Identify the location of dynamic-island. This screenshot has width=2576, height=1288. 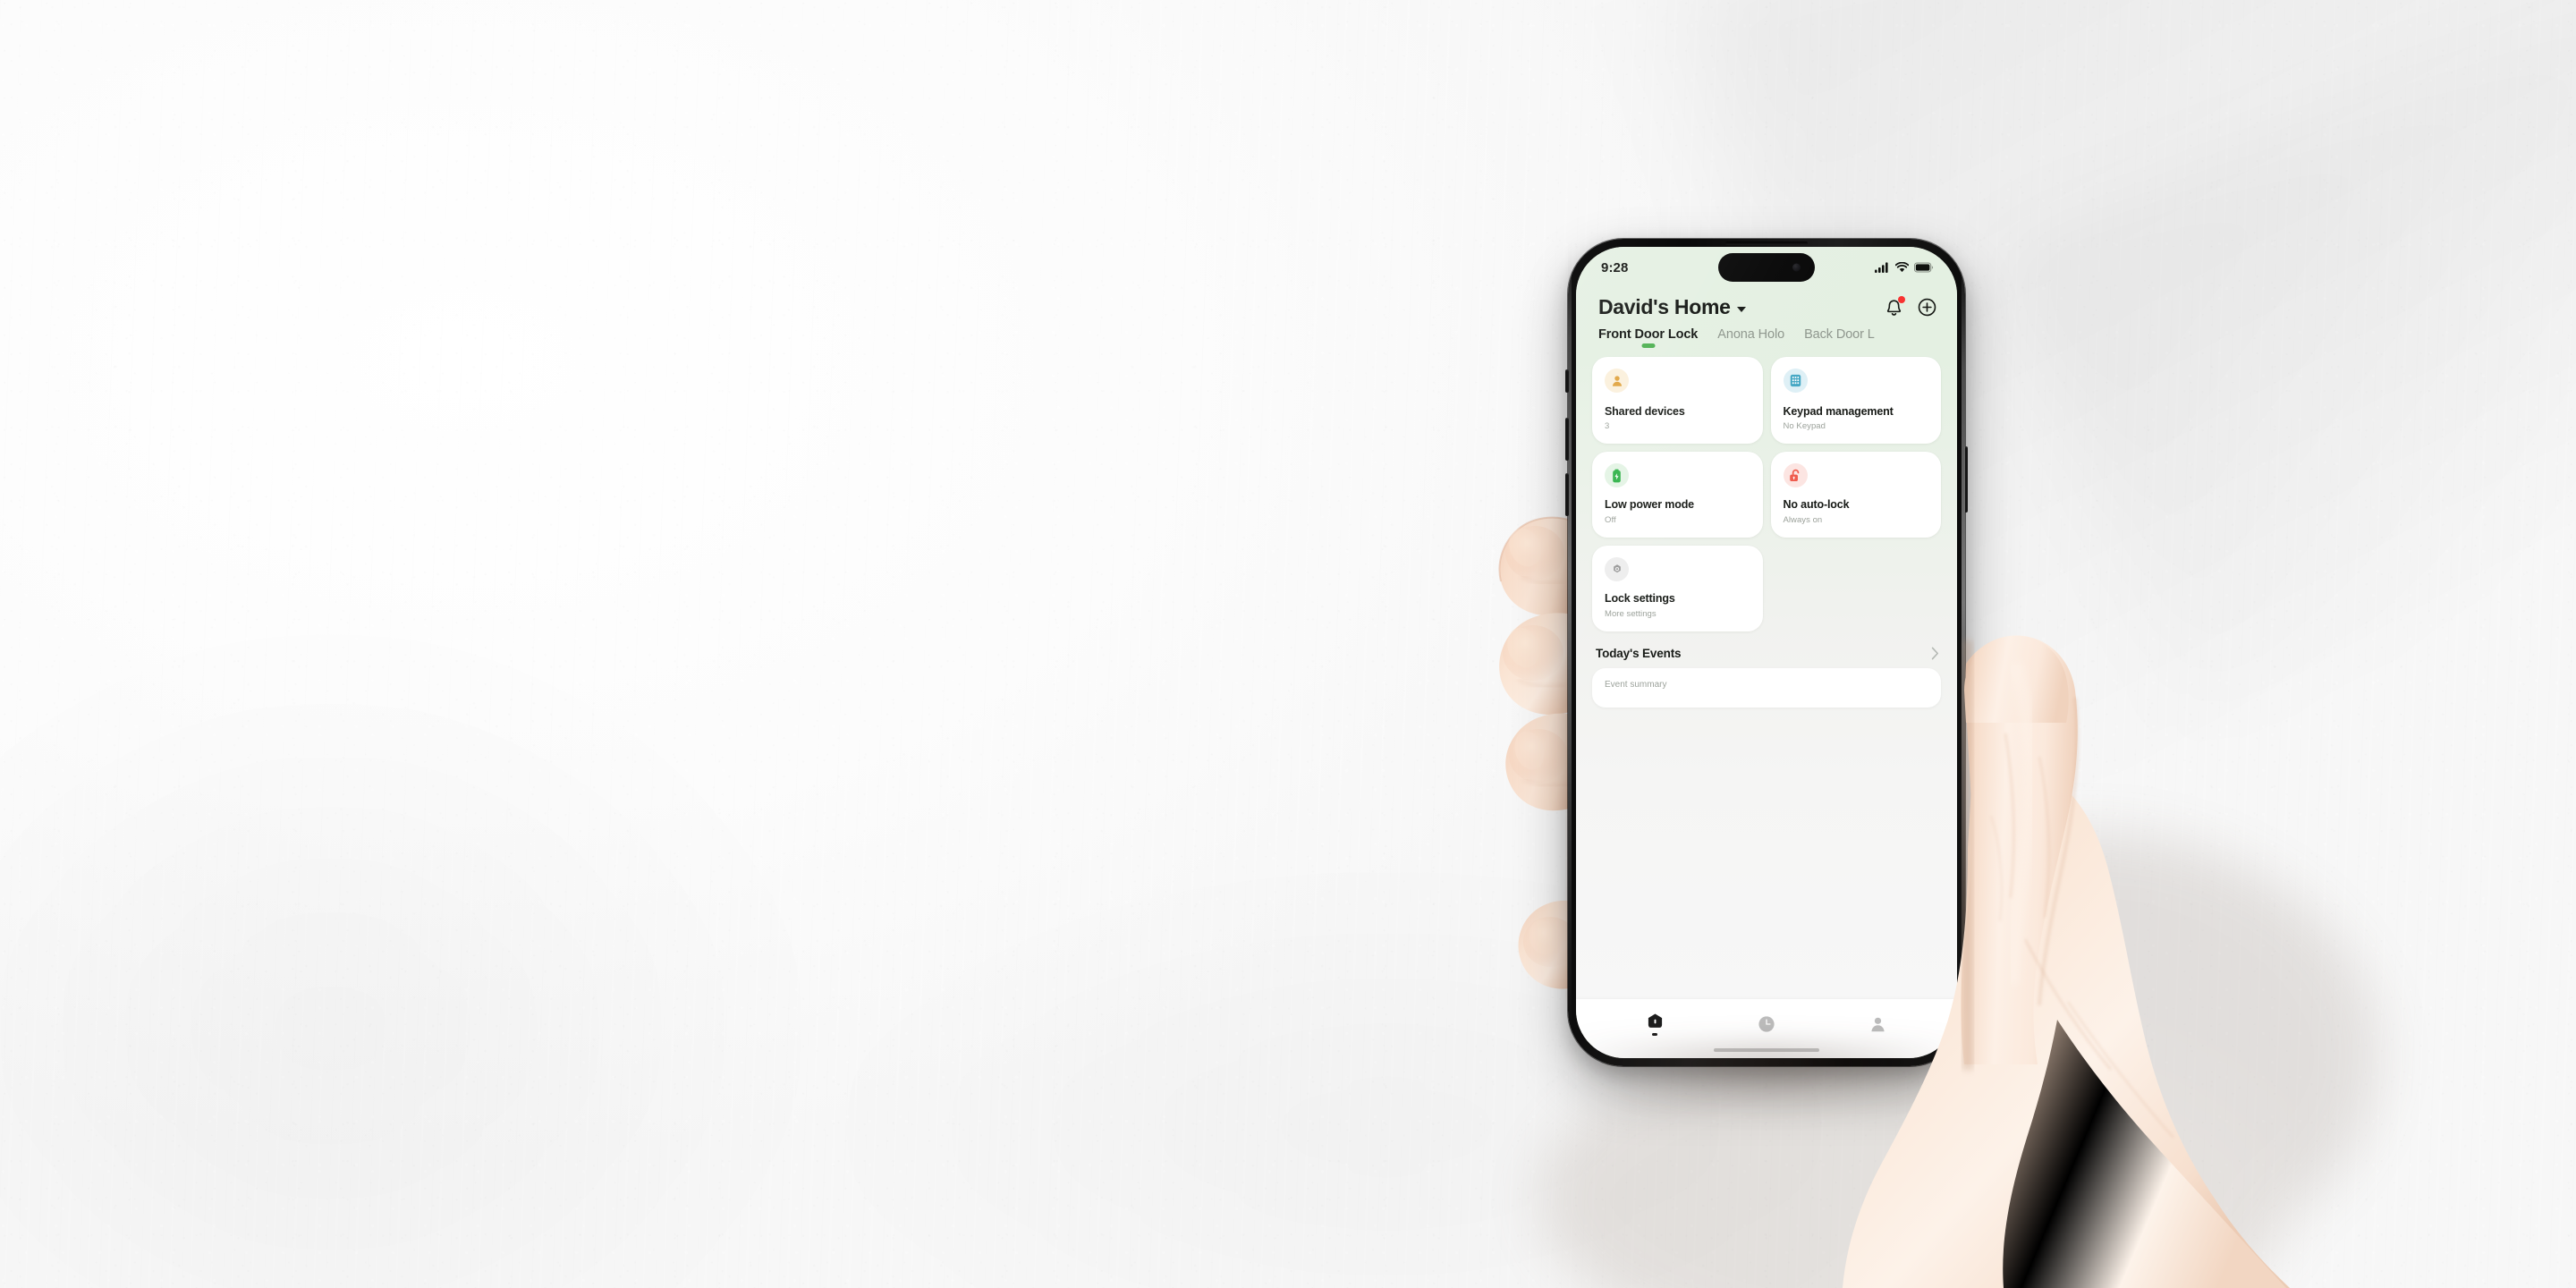
(1766, 267).